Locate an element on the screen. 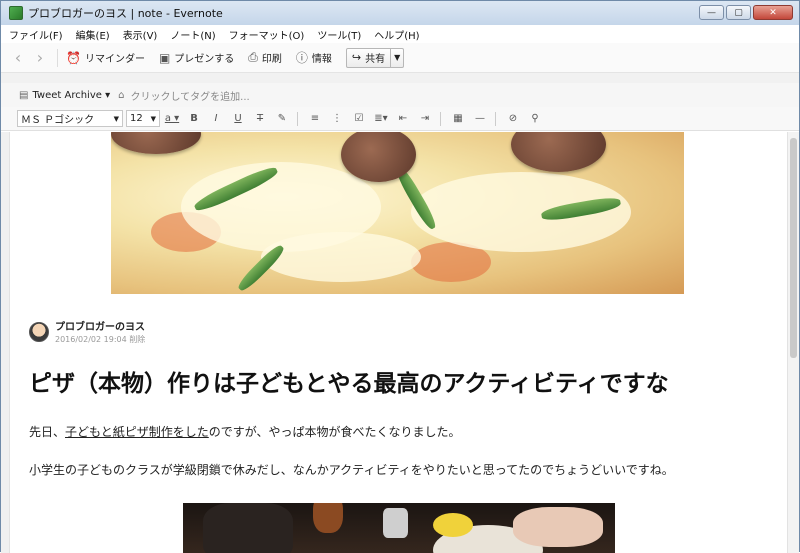 This screenshot has height=553, width=800. table-icon: ▦ is located at coordinates (458, 118).